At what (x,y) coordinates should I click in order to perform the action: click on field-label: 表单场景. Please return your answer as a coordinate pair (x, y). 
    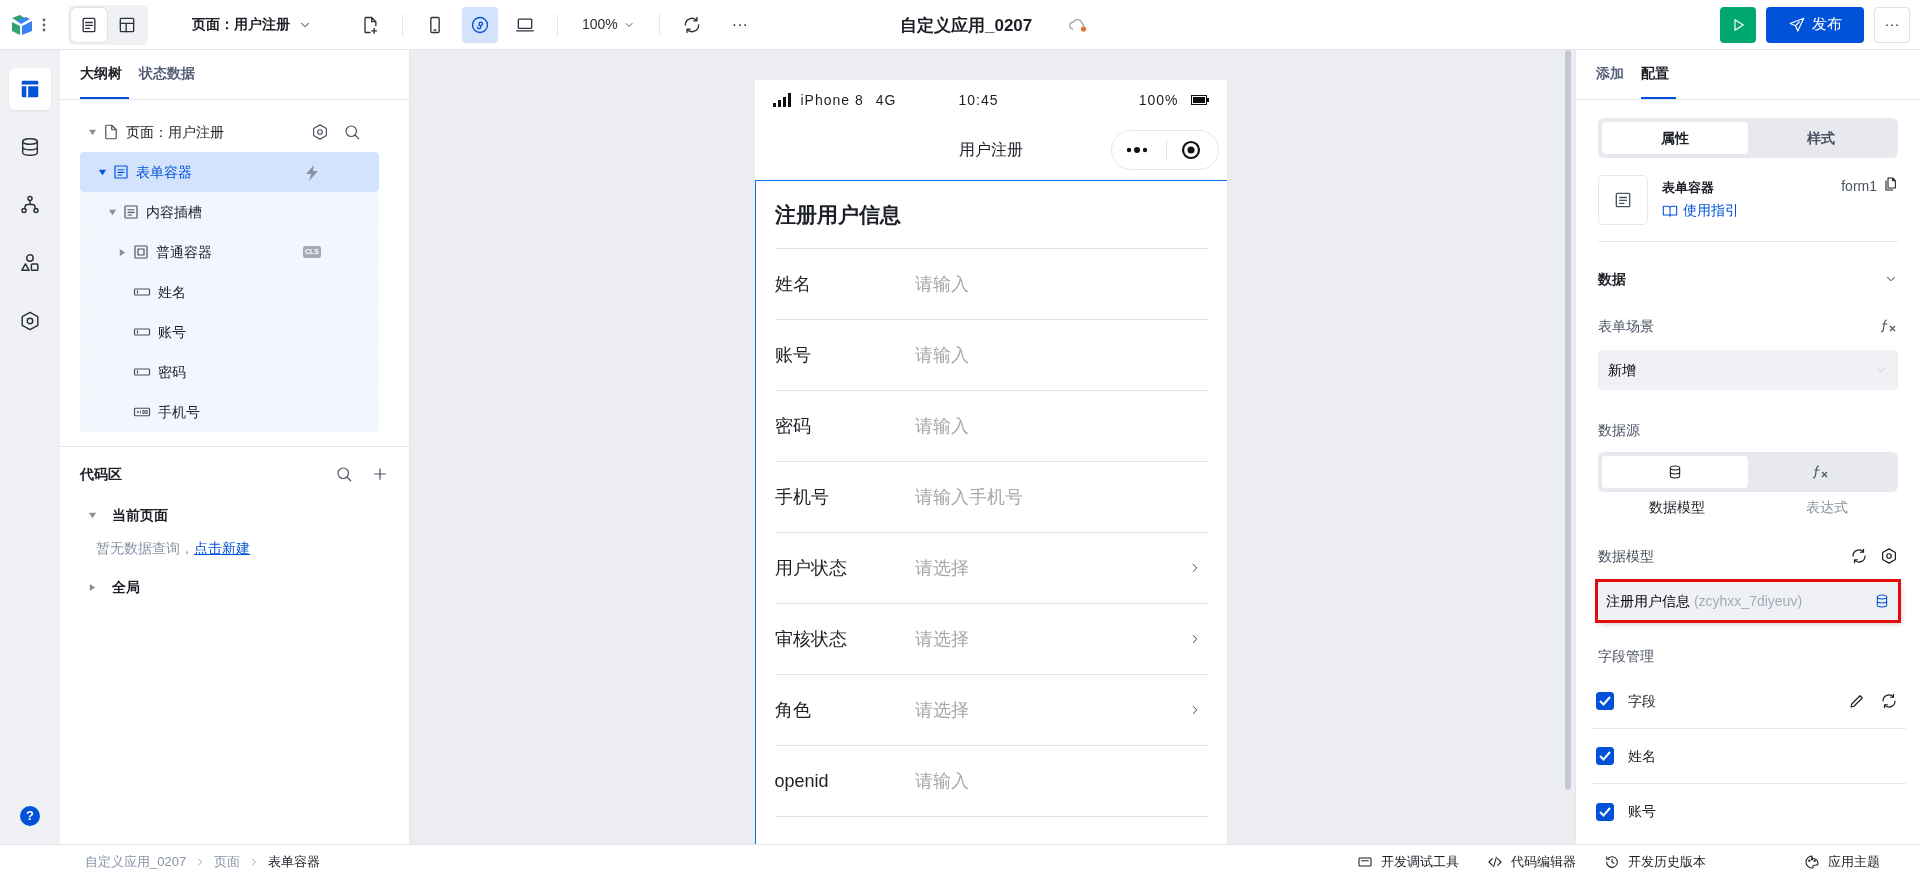
    Looking at the image, I should click on (1626, 326).